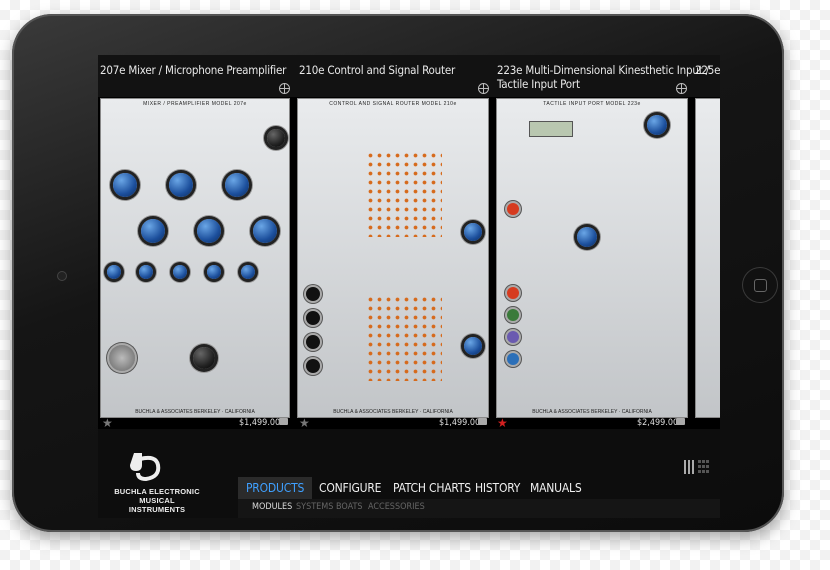 The width and height of the screenshot is (830, 570). I want to click on home-button, so click(760, 285).